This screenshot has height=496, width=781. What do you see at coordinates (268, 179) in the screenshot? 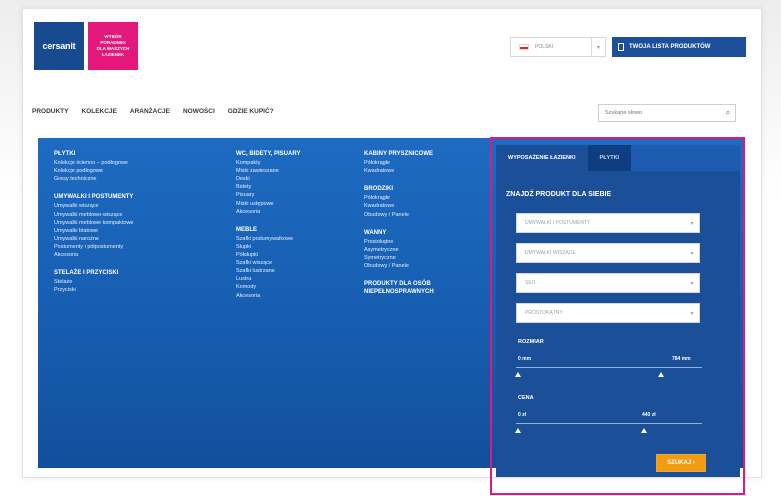
I see `menu-item: Deski` at bounding box center [268, 179].